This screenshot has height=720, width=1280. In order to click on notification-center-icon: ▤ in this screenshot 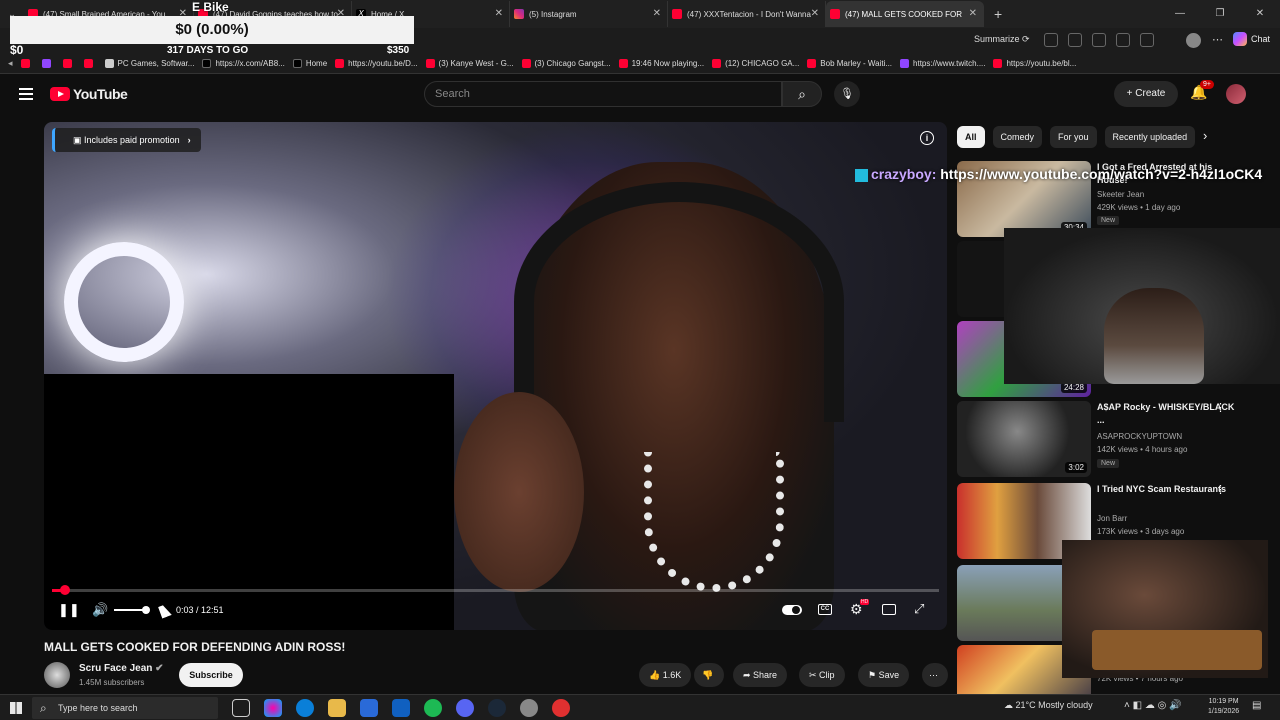, I will do `click(1256, 705)`.